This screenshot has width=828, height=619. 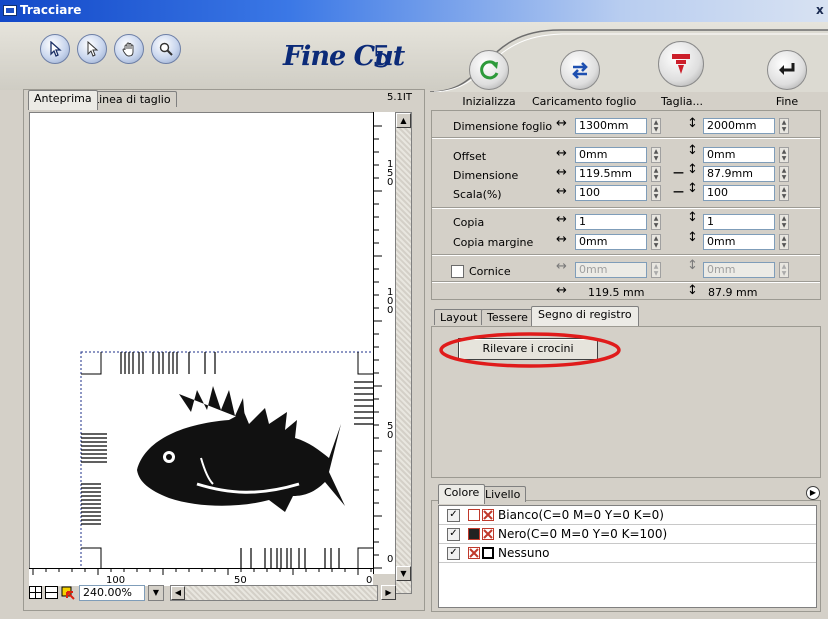 I want to click on tab-cut-line: Linea di taglio, so click(x=132, y=99).